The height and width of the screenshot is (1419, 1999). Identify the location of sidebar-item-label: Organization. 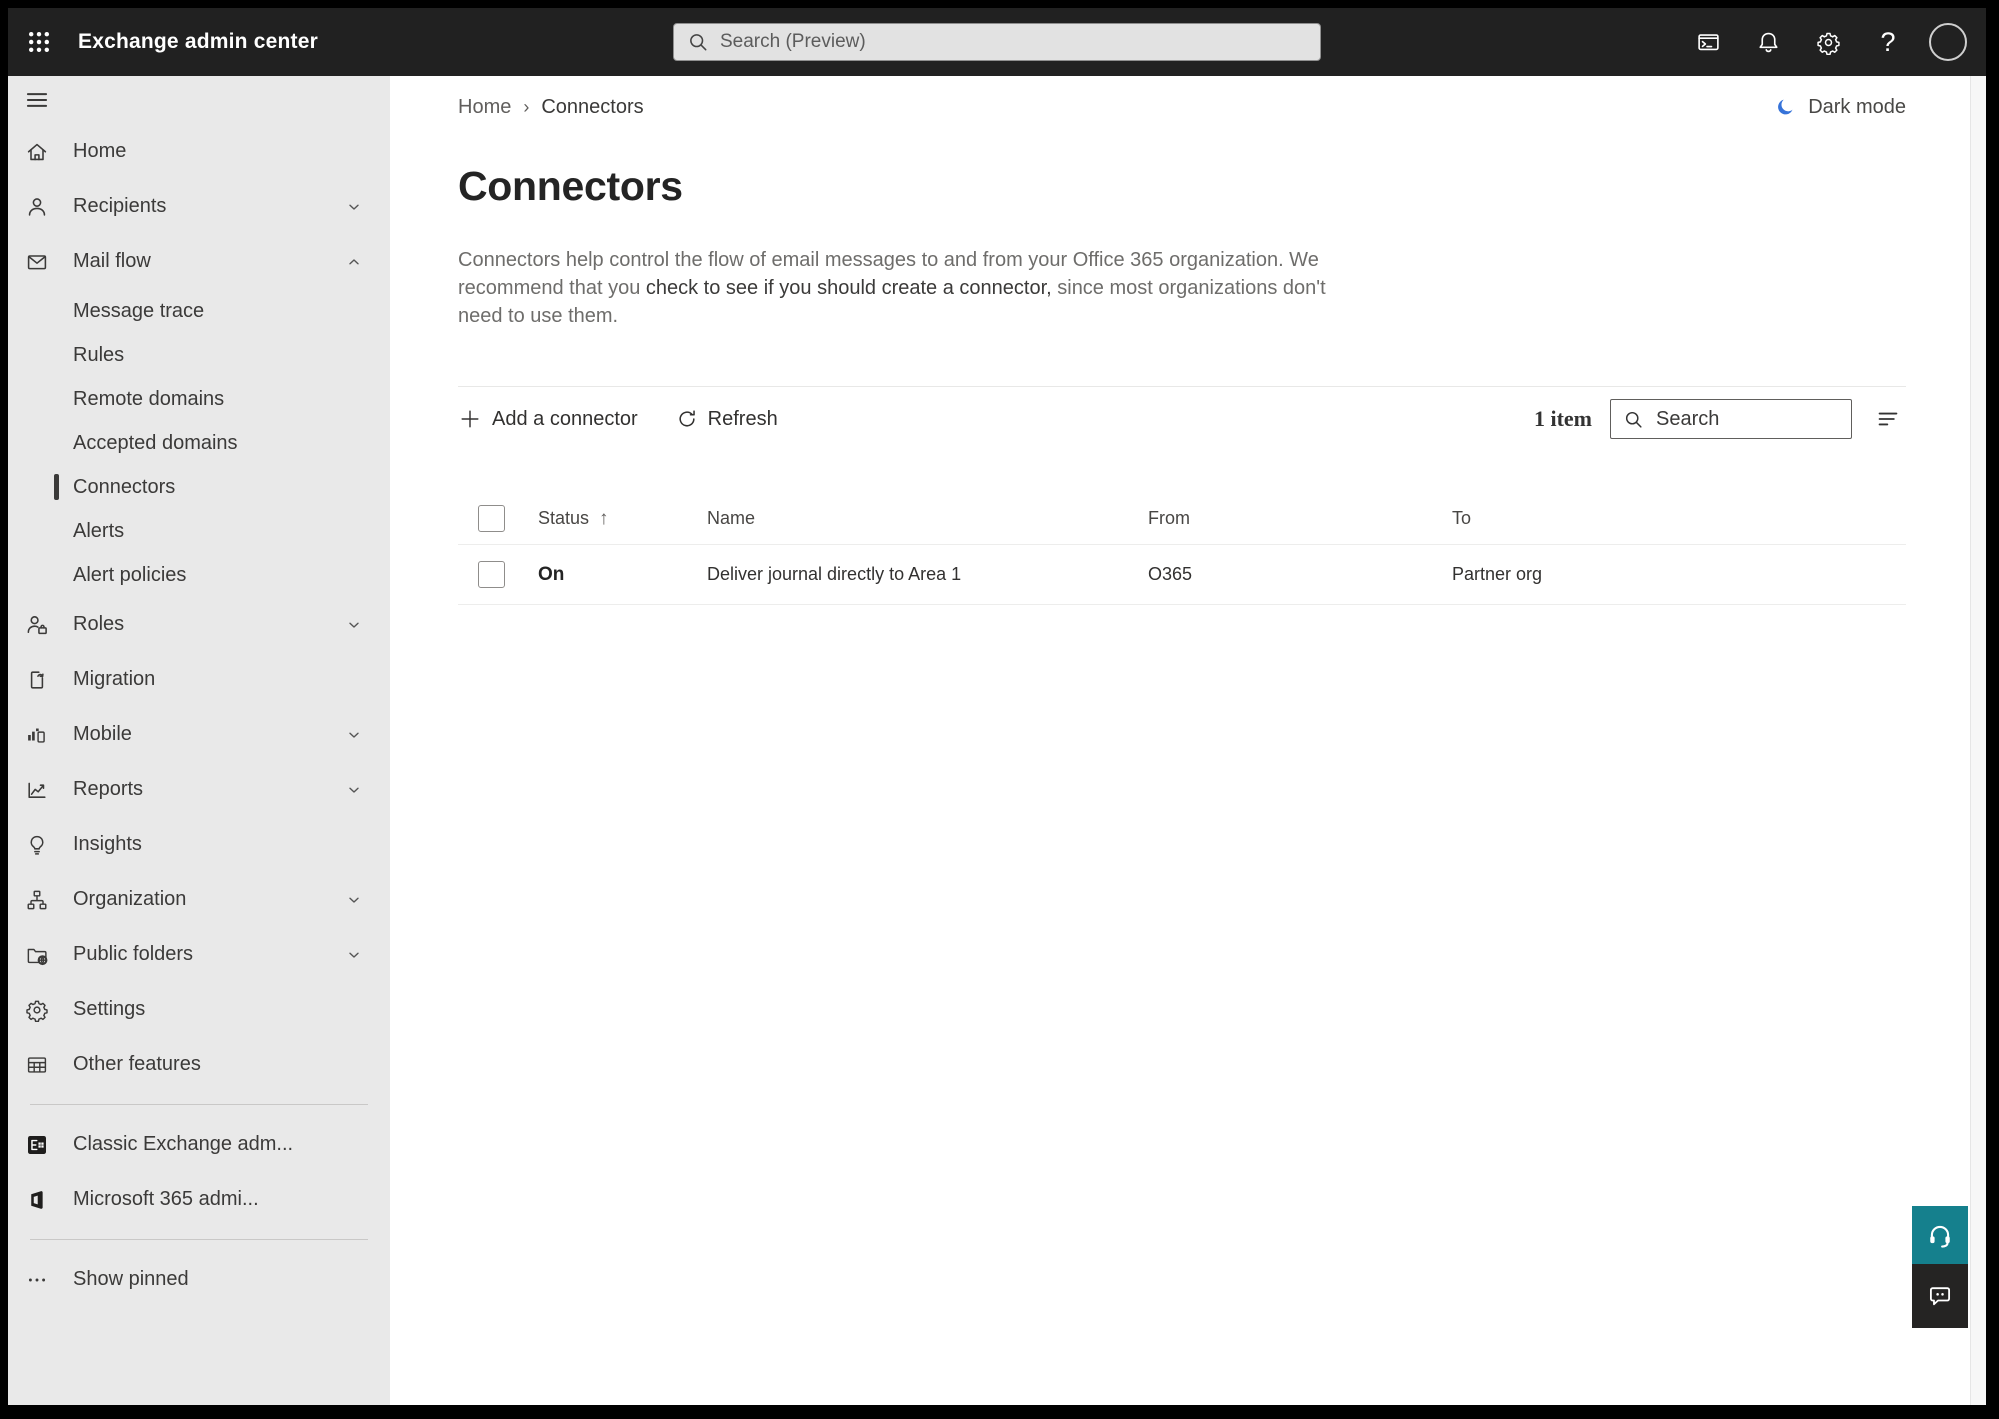
(130, 899).